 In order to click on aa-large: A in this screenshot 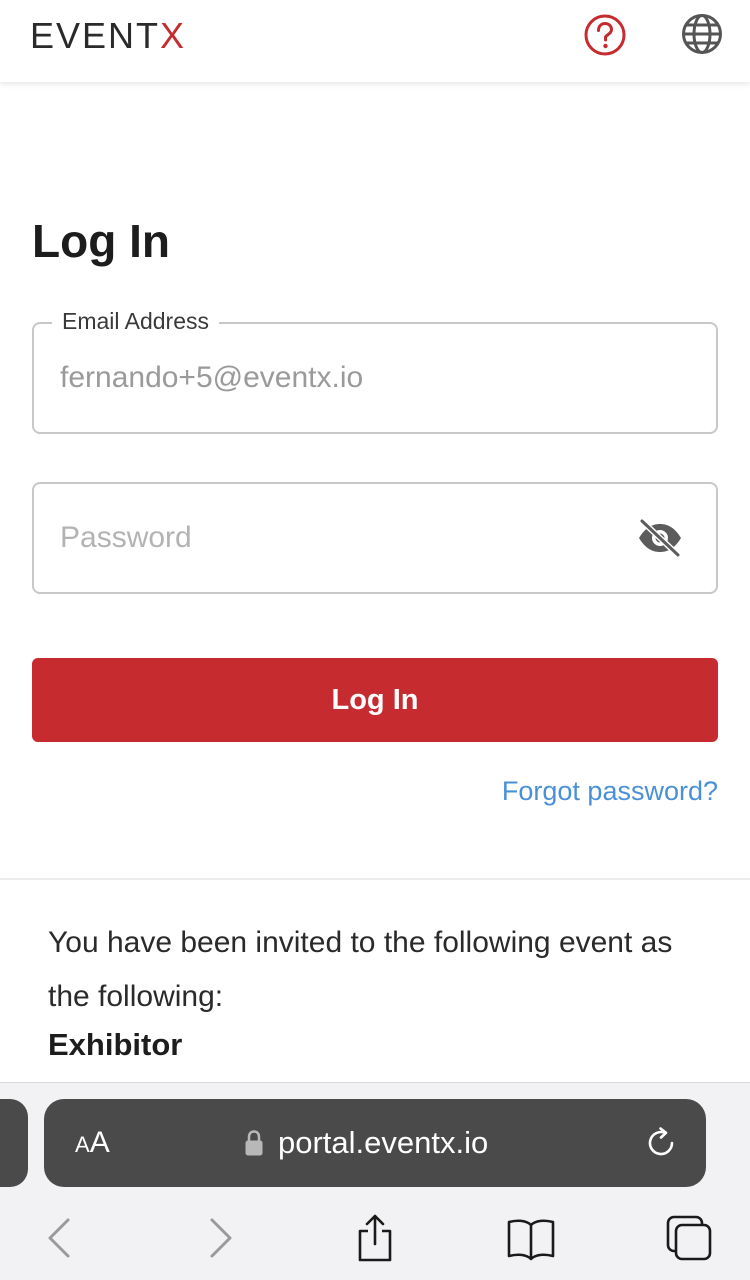, I will do `click(99, 1142)`.